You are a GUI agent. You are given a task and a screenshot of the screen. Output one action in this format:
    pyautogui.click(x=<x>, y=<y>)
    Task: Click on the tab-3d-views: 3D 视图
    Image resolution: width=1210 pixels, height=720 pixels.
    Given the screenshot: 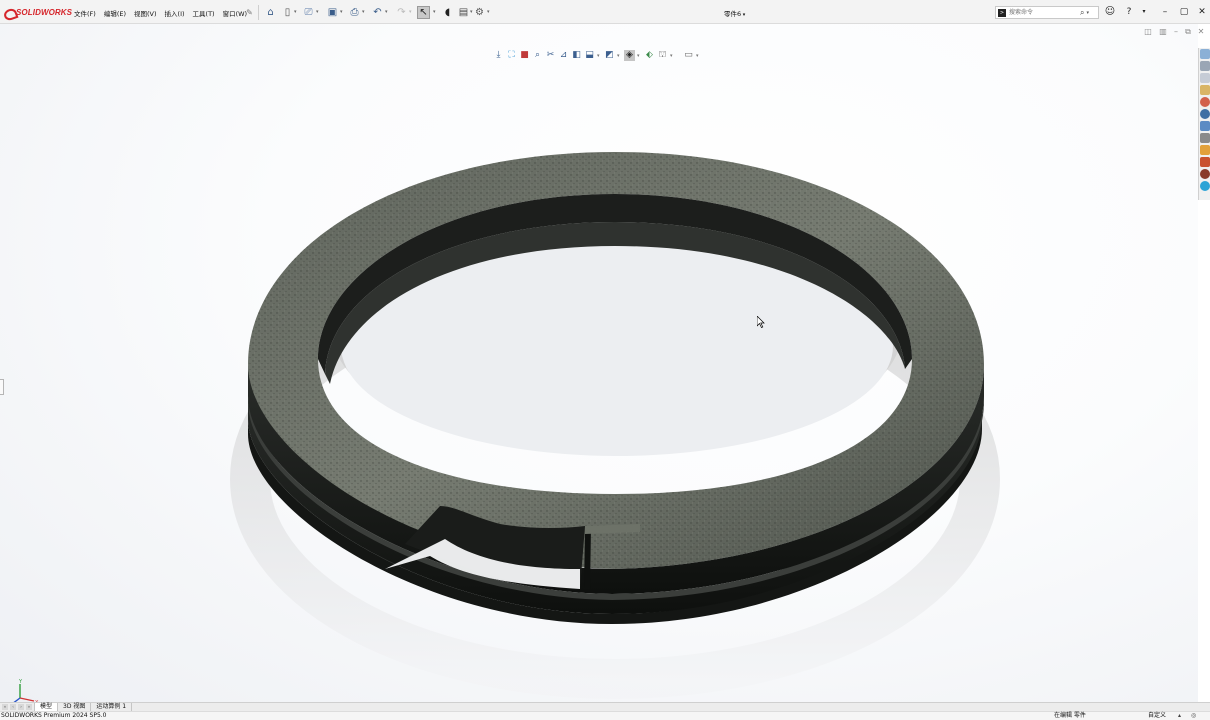 What is the action you would take?
    pyautogui.click(x=75, y=707)
    